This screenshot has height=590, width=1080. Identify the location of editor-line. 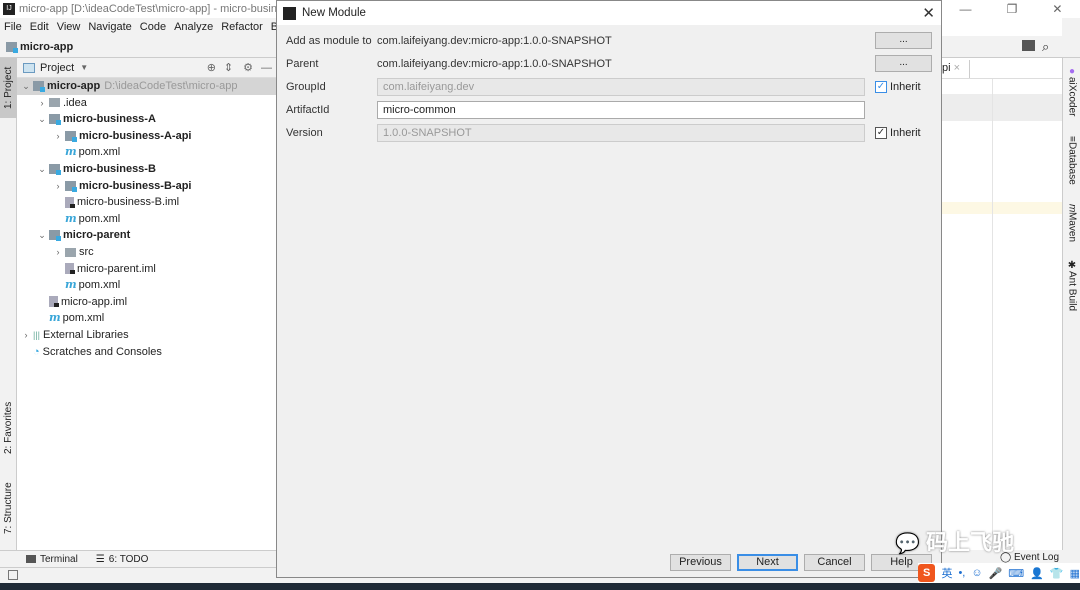
(1002, 107).